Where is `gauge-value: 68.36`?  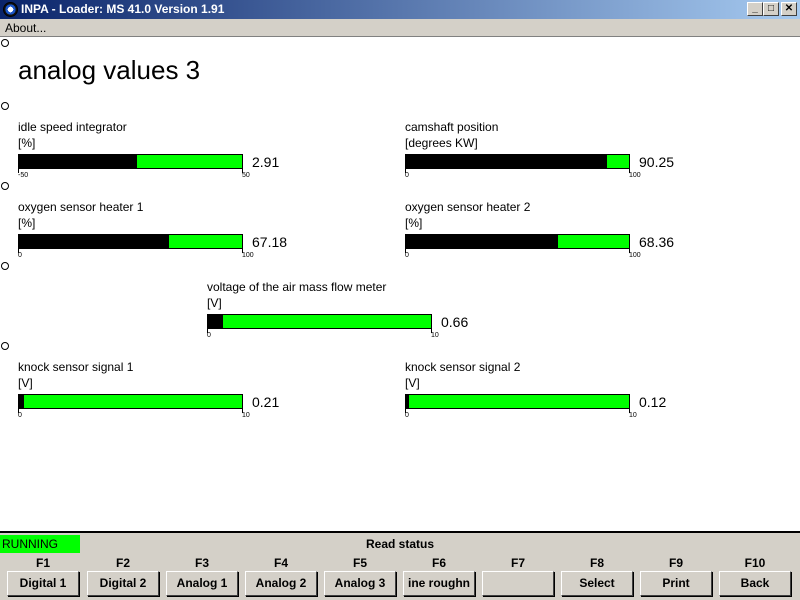 gauge-value: 68.36 is located at coordinates (657, 242).